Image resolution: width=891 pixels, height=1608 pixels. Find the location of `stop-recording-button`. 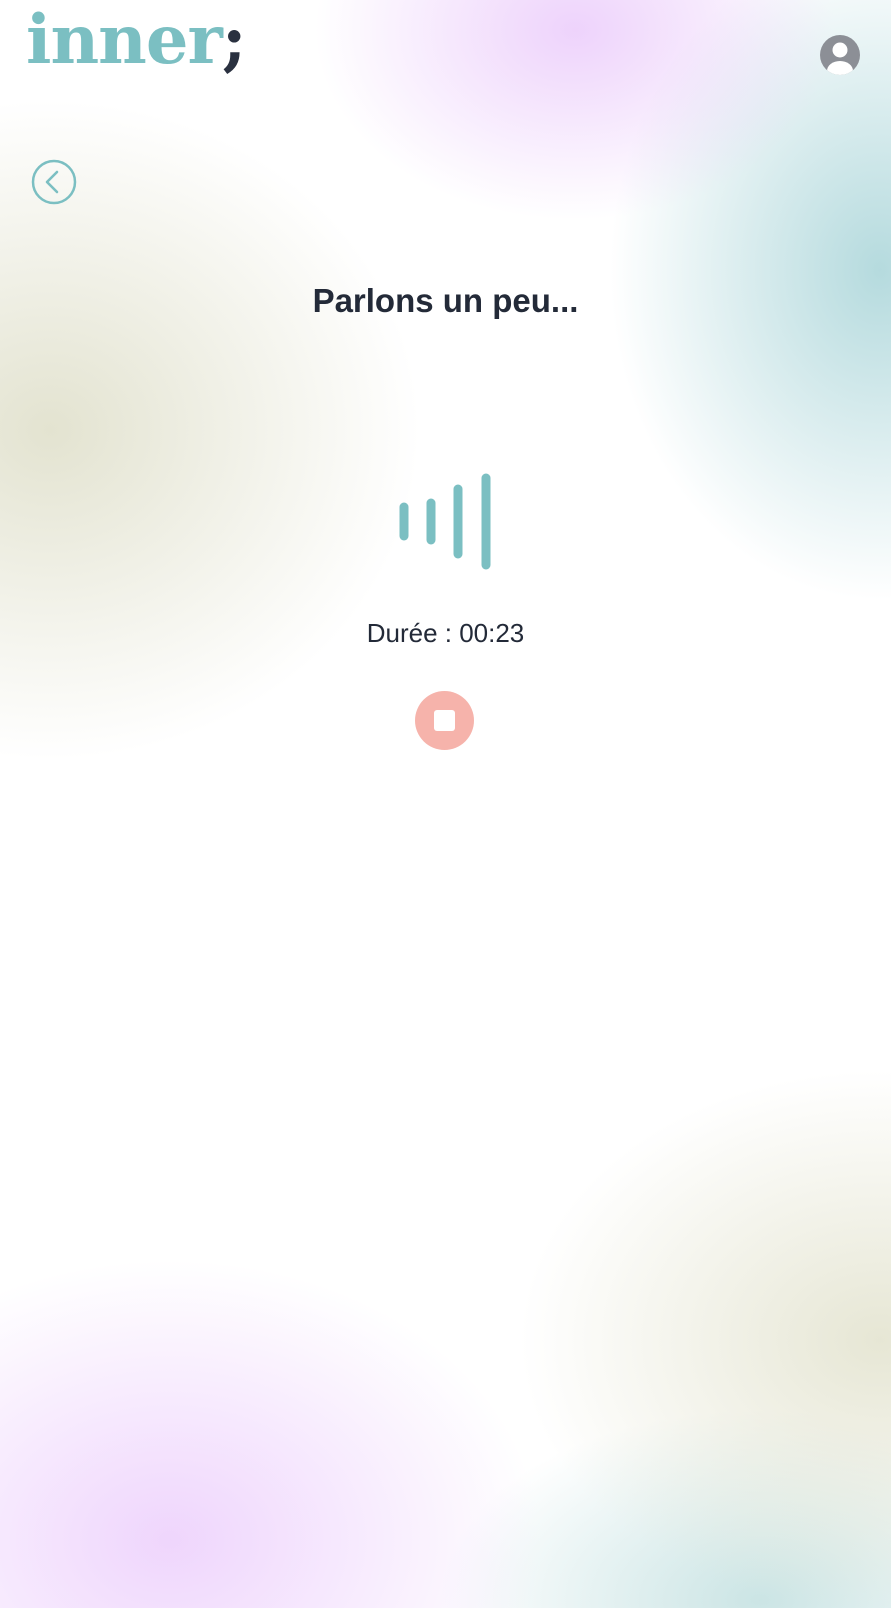

stop-recording-button is located at coordinates (444, 720).